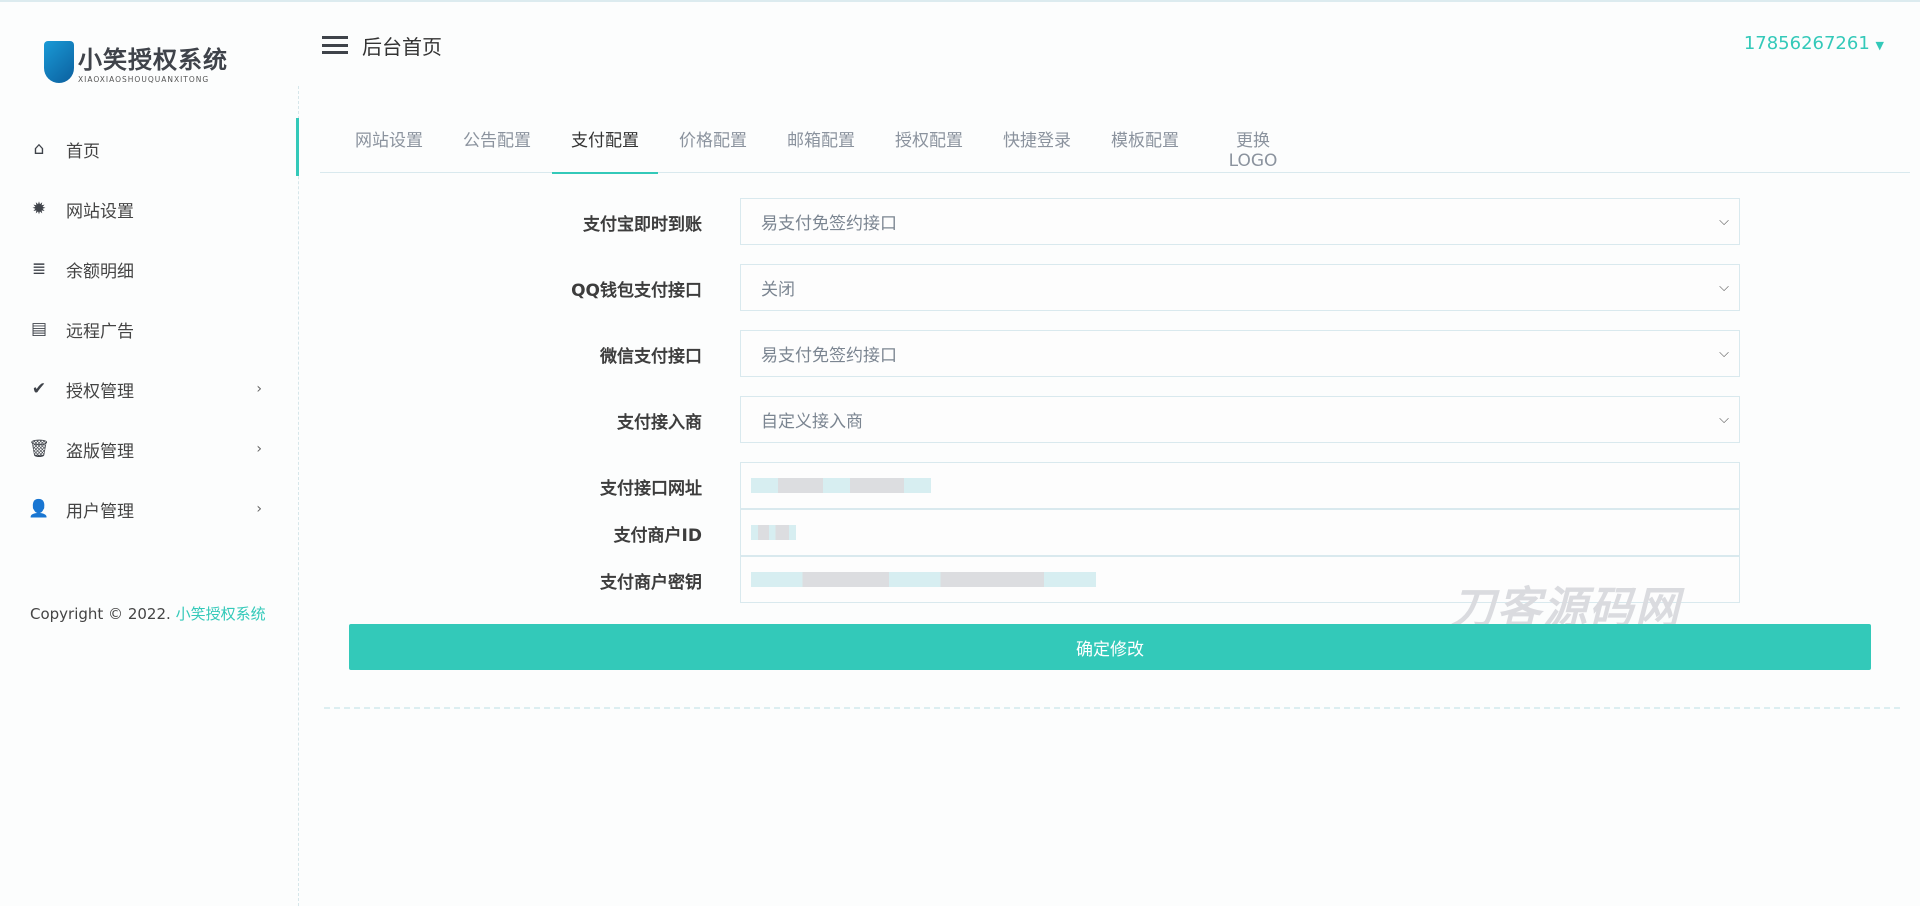  What do you see at coordinates (100, 391) in the screenshot?
I see `sidebar-item-label: 授权管理` at bounding box center [100, 391].